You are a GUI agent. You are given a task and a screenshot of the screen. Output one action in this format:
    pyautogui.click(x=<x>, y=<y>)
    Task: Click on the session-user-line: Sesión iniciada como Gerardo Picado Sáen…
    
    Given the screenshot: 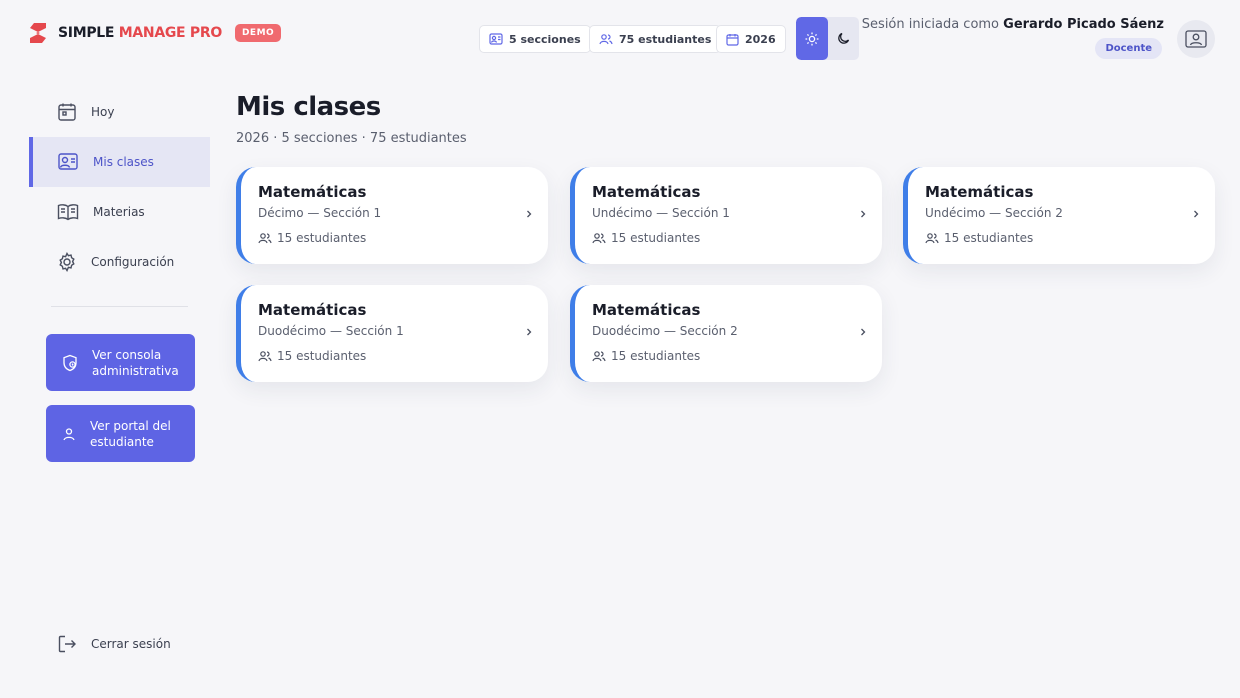 What is the action you would take?
    pyautogui.click(x=1012, y=24)
    